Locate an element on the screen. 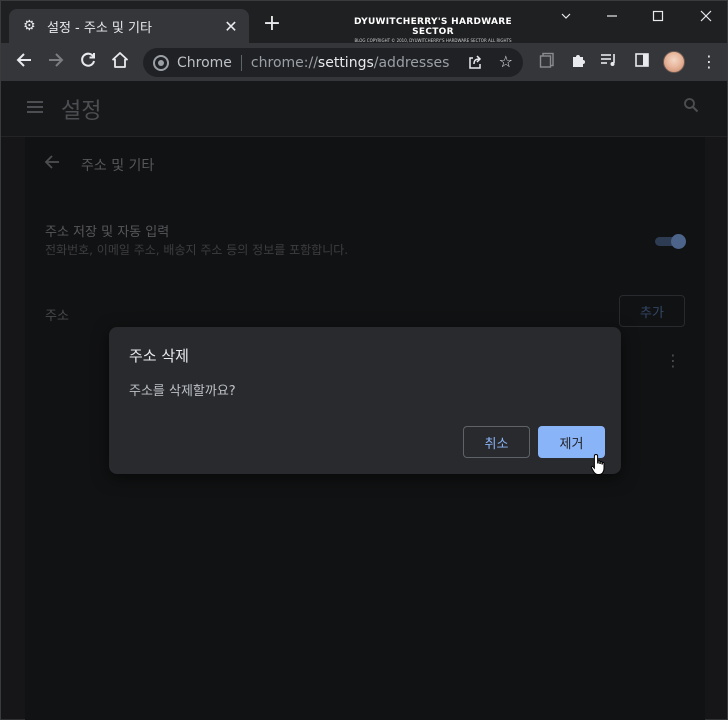  close-icon: ✕ is located at coordinates (231, 26).